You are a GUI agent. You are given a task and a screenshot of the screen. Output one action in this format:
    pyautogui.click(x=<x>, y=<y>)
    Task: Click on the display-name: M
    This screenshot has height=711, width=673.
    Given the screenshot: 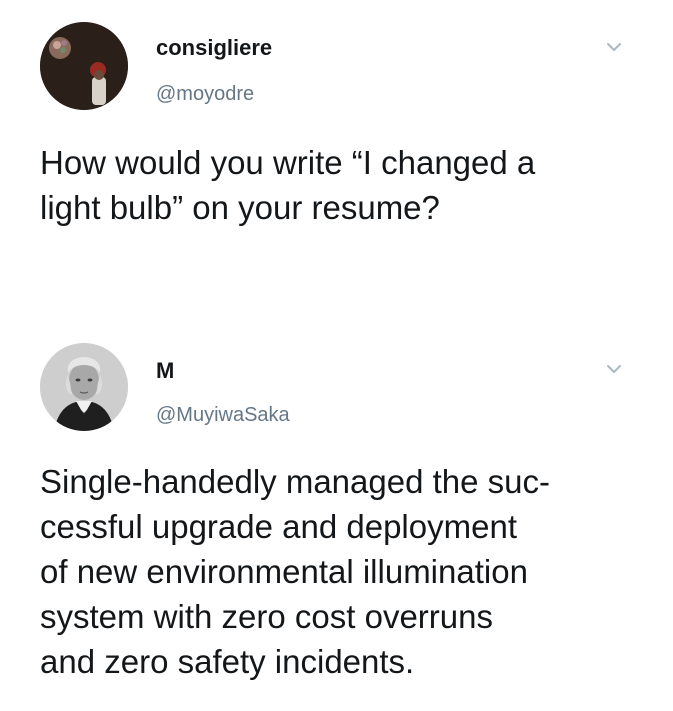 What is the action you would take?
    pyautogui.click(x=165, y=371)
    